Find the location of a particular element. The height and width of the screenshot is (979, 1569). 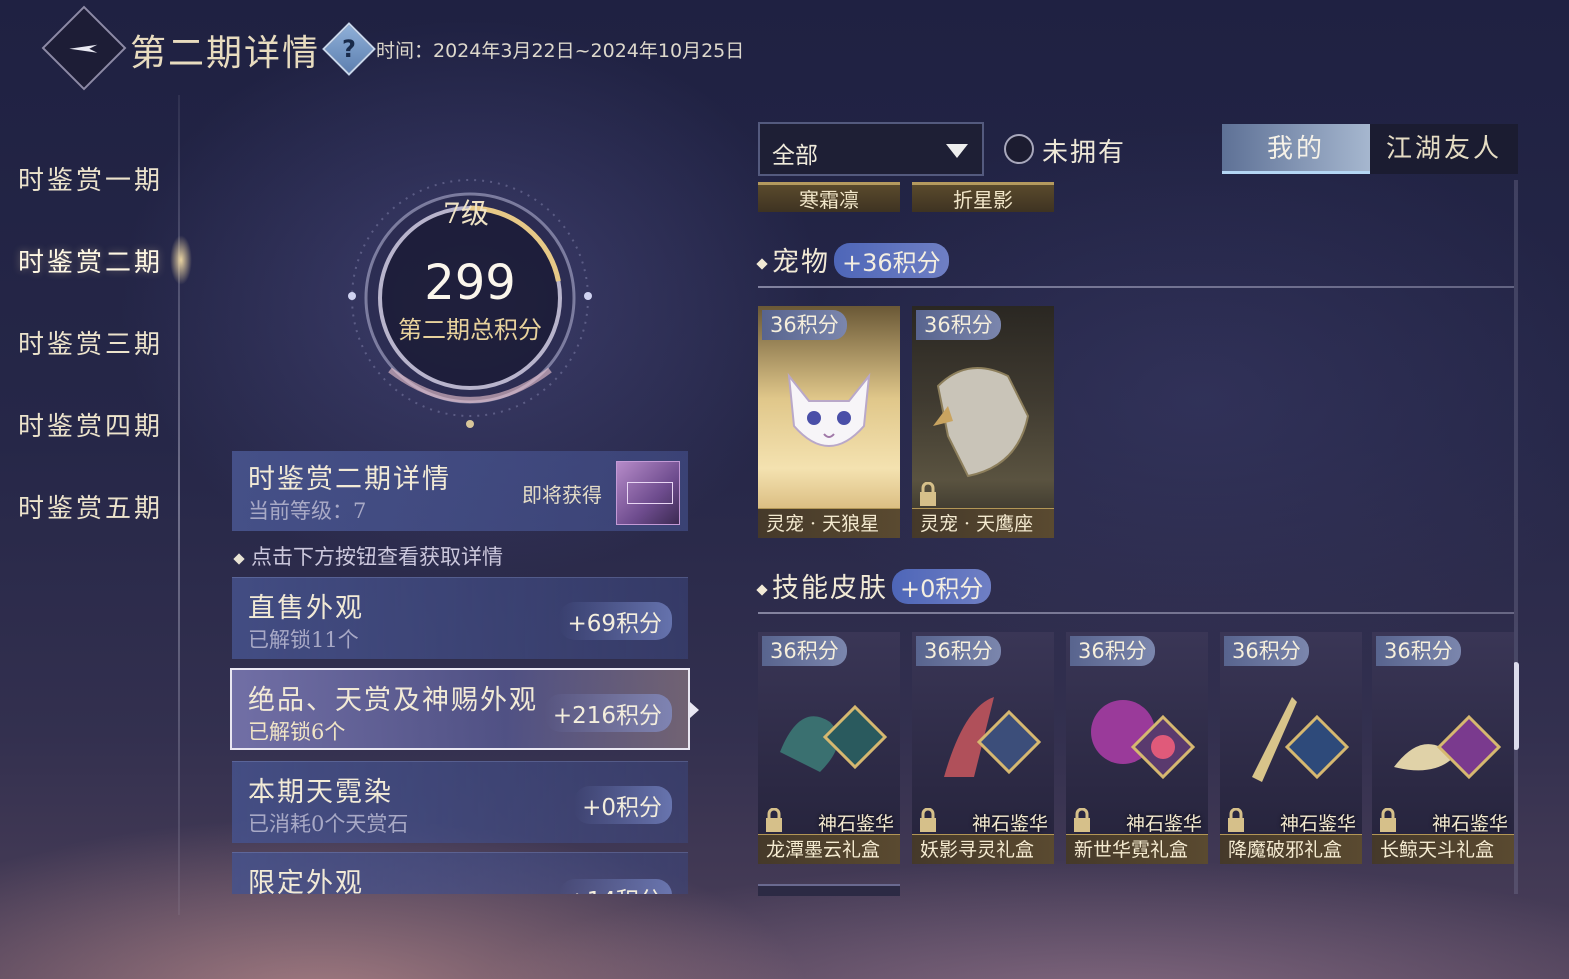

demon-subduing-skin-icon is located at coordinates (1301, 739).